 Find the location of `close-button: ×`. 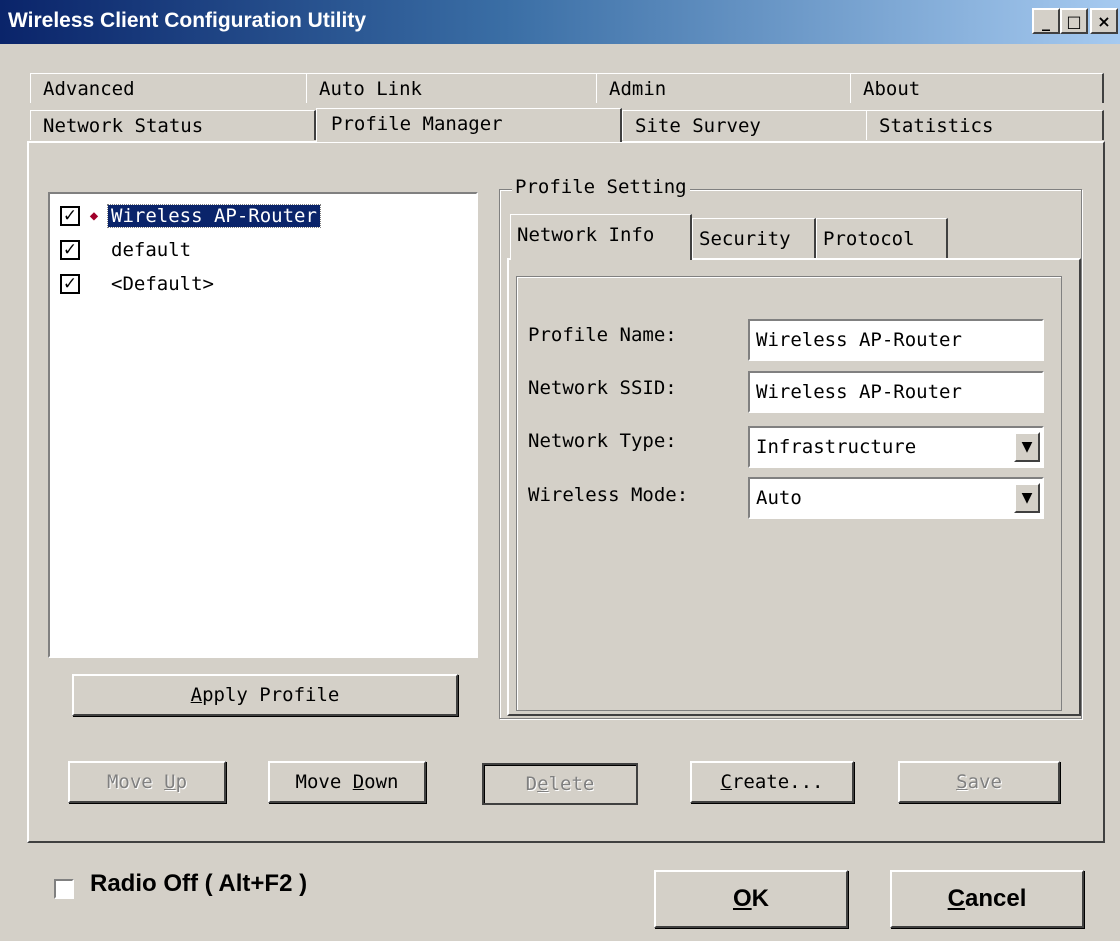

close-button: × is located at coordinates (1104, 21).